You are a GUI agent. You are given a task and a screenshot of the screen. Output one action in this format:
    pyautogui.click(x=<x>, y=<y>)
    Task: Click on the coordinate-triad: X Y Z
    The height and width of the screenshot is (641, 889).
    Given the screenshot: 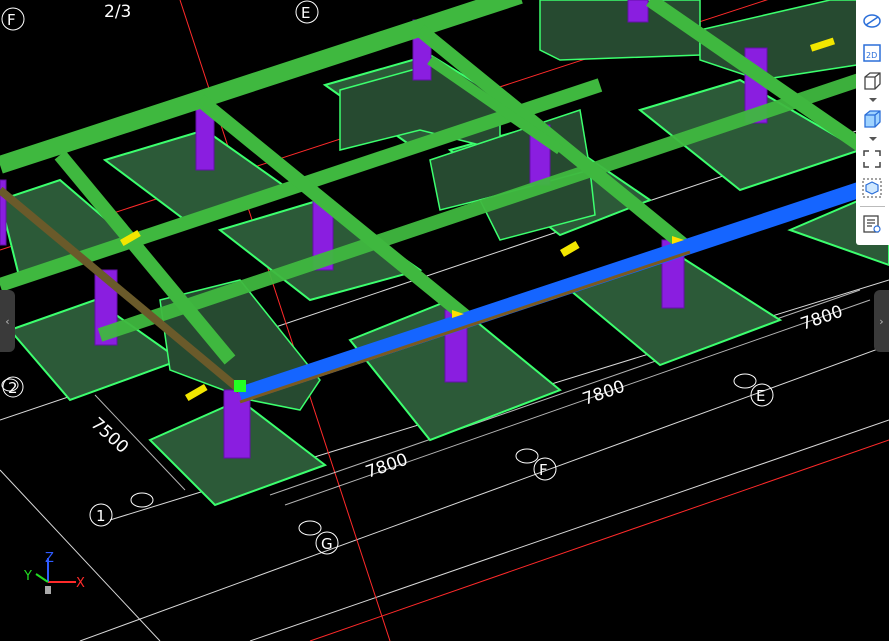 What is the action you would take?
    pyautogui.click(x=54, y=577)
    